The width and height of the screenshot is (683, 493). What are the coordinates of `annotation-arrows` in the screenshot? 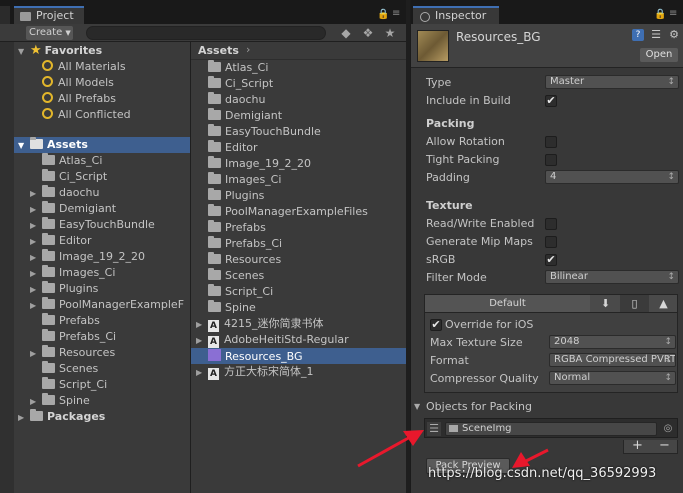 It's located at (453, 449).